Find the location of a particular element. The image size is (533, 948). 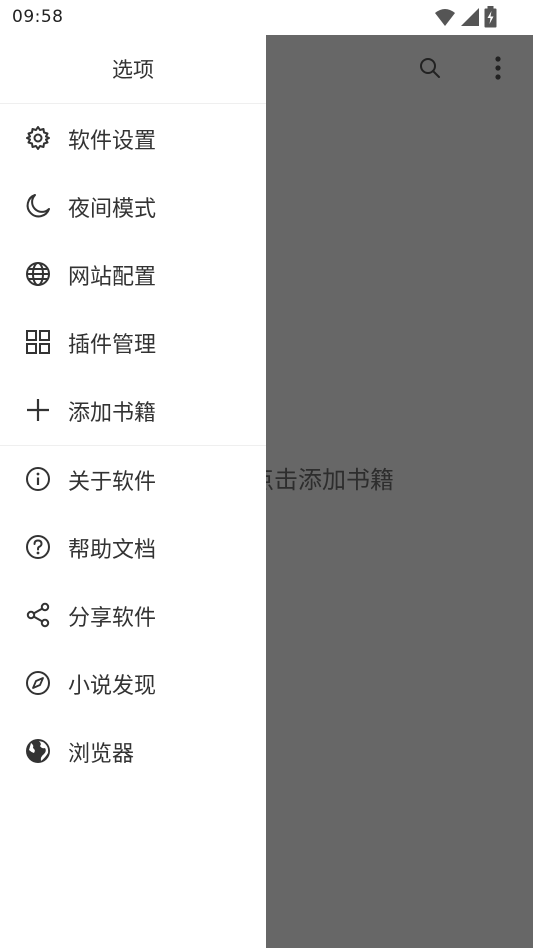

grid-icon is located at coordinates (38, 342).